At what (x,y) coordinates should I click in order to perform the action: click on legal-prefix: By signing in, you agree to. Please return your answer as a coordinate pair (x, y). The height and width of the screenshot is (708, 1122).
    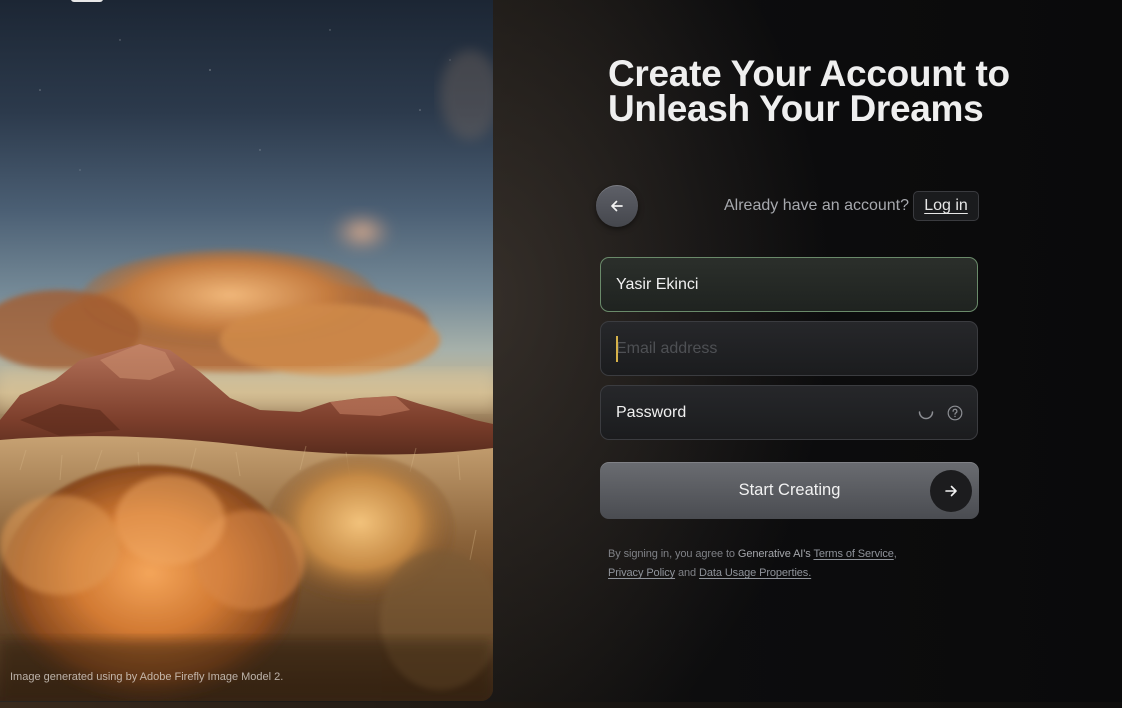
    Looking at the image, I should click on (673, 554).